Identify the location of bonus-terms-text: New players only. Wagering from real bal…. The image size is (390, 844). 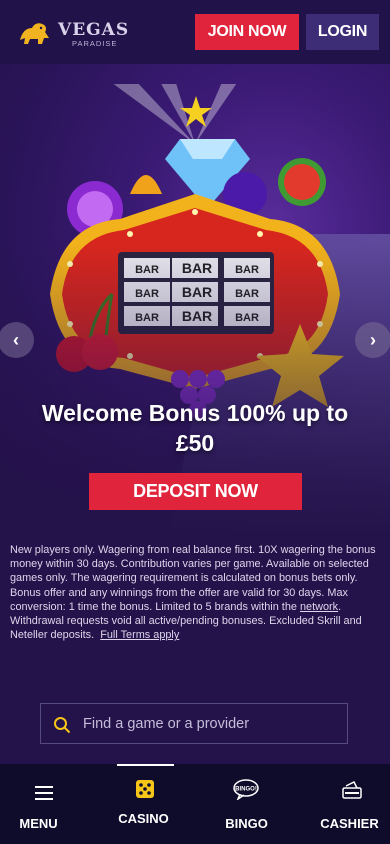
(196, 592).